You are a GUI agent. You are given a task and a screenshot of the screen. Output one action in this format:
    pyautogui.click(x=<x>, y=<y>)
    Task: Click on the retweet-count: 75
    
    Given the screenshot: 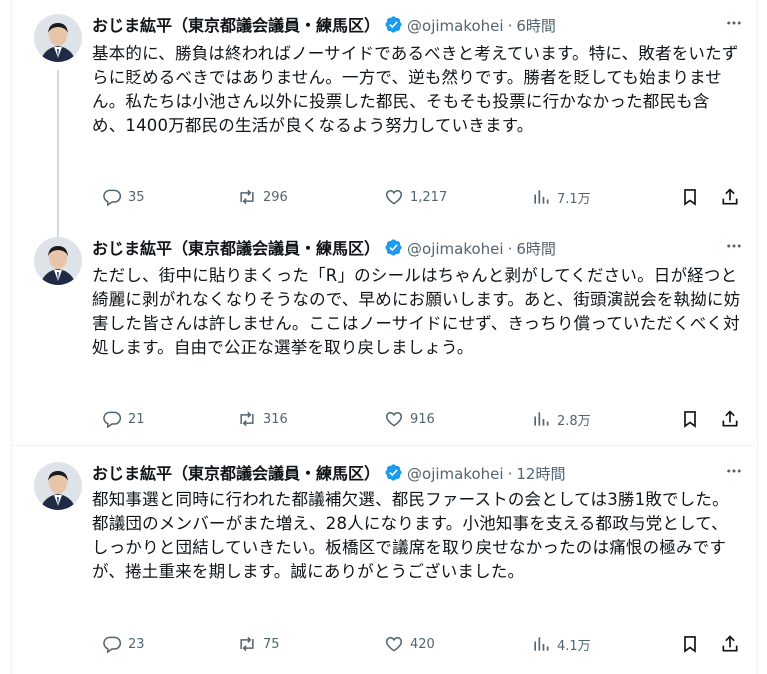 What is the action you would take?
    pyautogui.click(x=271, y=644)
    